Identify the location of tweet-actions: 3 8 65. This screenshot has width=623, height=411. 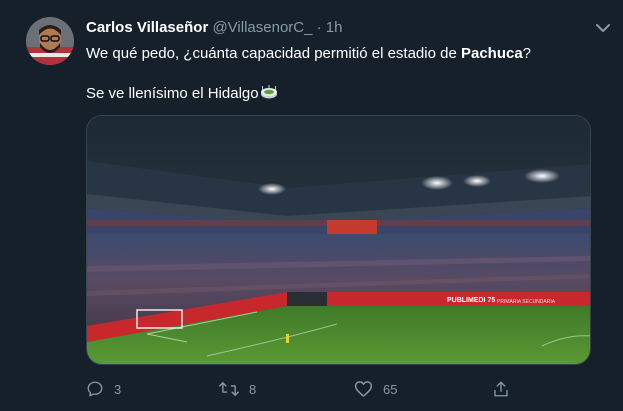
(297, 389).